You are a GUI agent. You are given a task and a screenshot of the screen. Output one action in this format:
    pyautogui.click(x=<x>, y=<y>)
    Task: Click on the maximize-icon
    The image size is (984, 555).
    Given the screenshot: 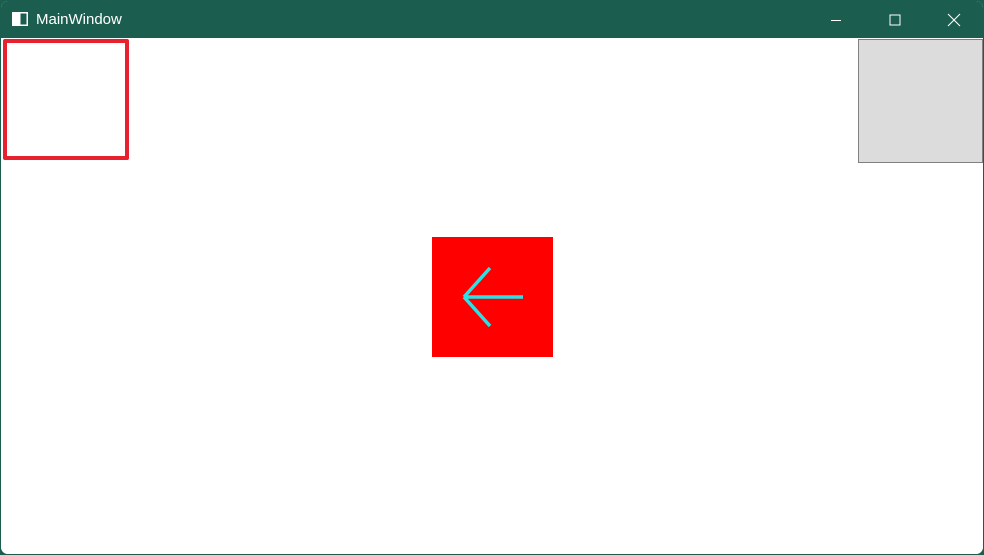 What is the action you would take?
    pyautogui.click(x=895, y=20)
    